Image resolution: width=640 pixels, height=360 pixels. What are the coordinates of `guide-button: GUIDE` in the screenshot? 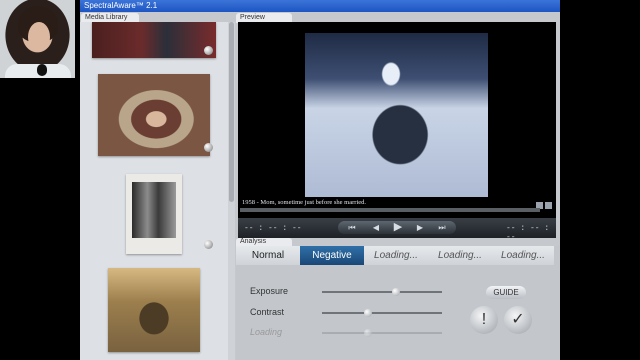 It's located at (506, 292).